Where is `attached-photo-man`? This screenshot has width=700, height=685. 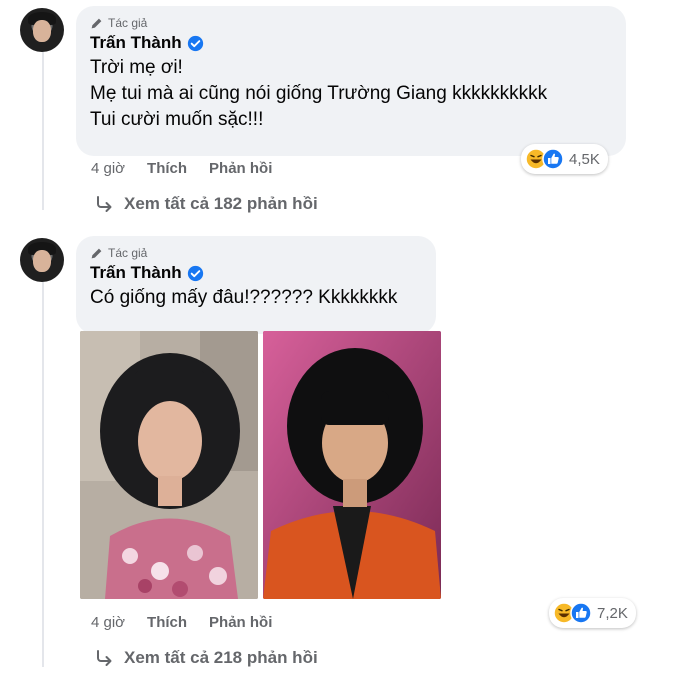
attached-photo-man is located at coordinates (352, 465).